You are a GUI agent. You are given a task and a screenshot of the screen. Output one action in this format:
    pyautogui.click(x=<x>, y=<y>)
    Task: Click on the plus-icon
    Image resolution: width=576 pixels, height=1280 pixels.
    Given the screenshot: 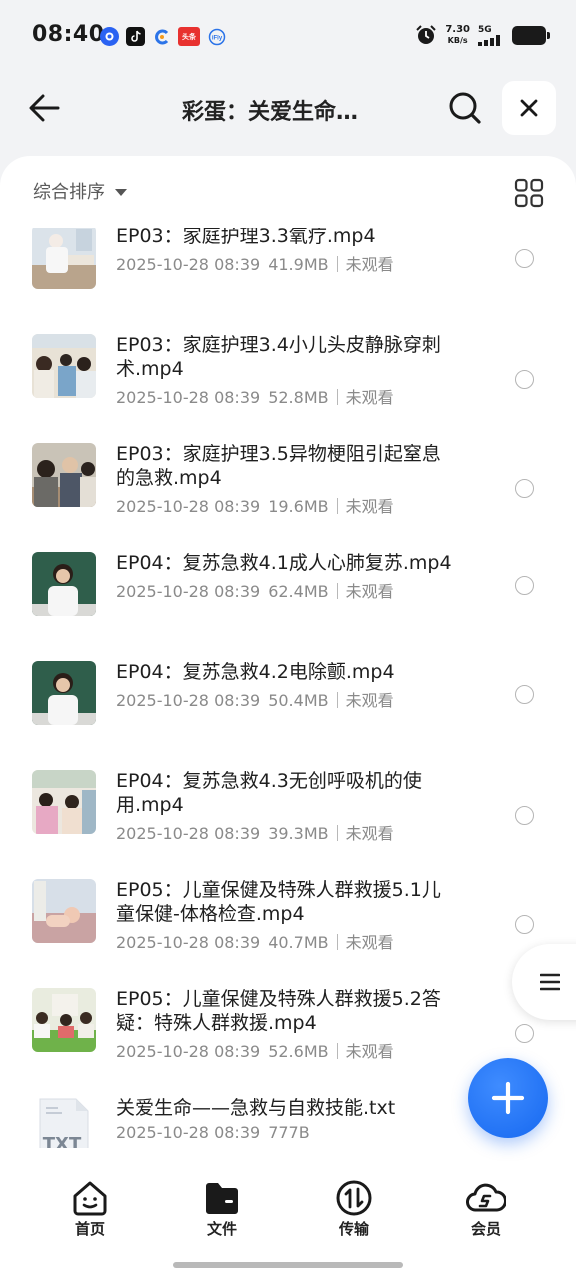 What is the action you would take?
    pyautogui.click(x=508, y=1098)
    